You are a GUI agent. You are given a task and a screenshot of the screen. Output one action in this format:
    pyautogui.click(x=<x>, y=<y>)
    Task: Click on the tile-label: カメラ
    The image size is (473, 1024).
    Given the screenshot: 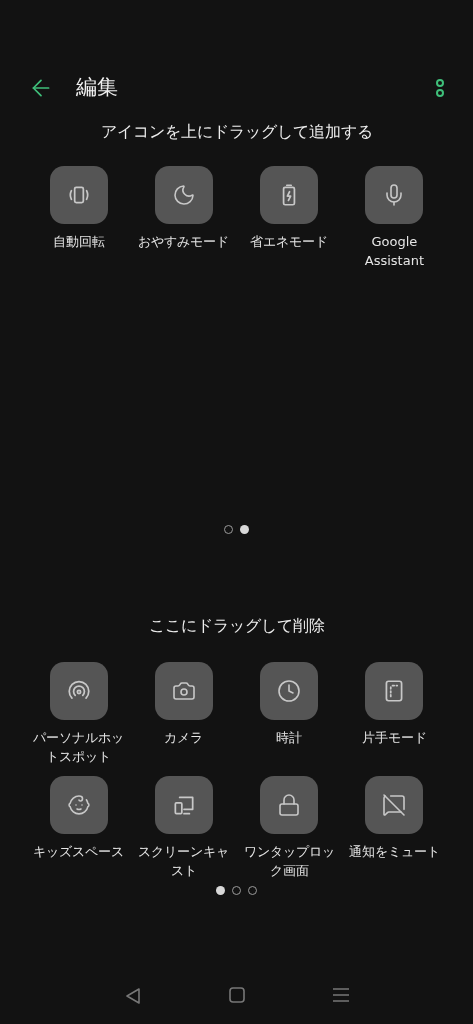 What is the action you would take?
    pyautogui.click(x=184, y=738)
    